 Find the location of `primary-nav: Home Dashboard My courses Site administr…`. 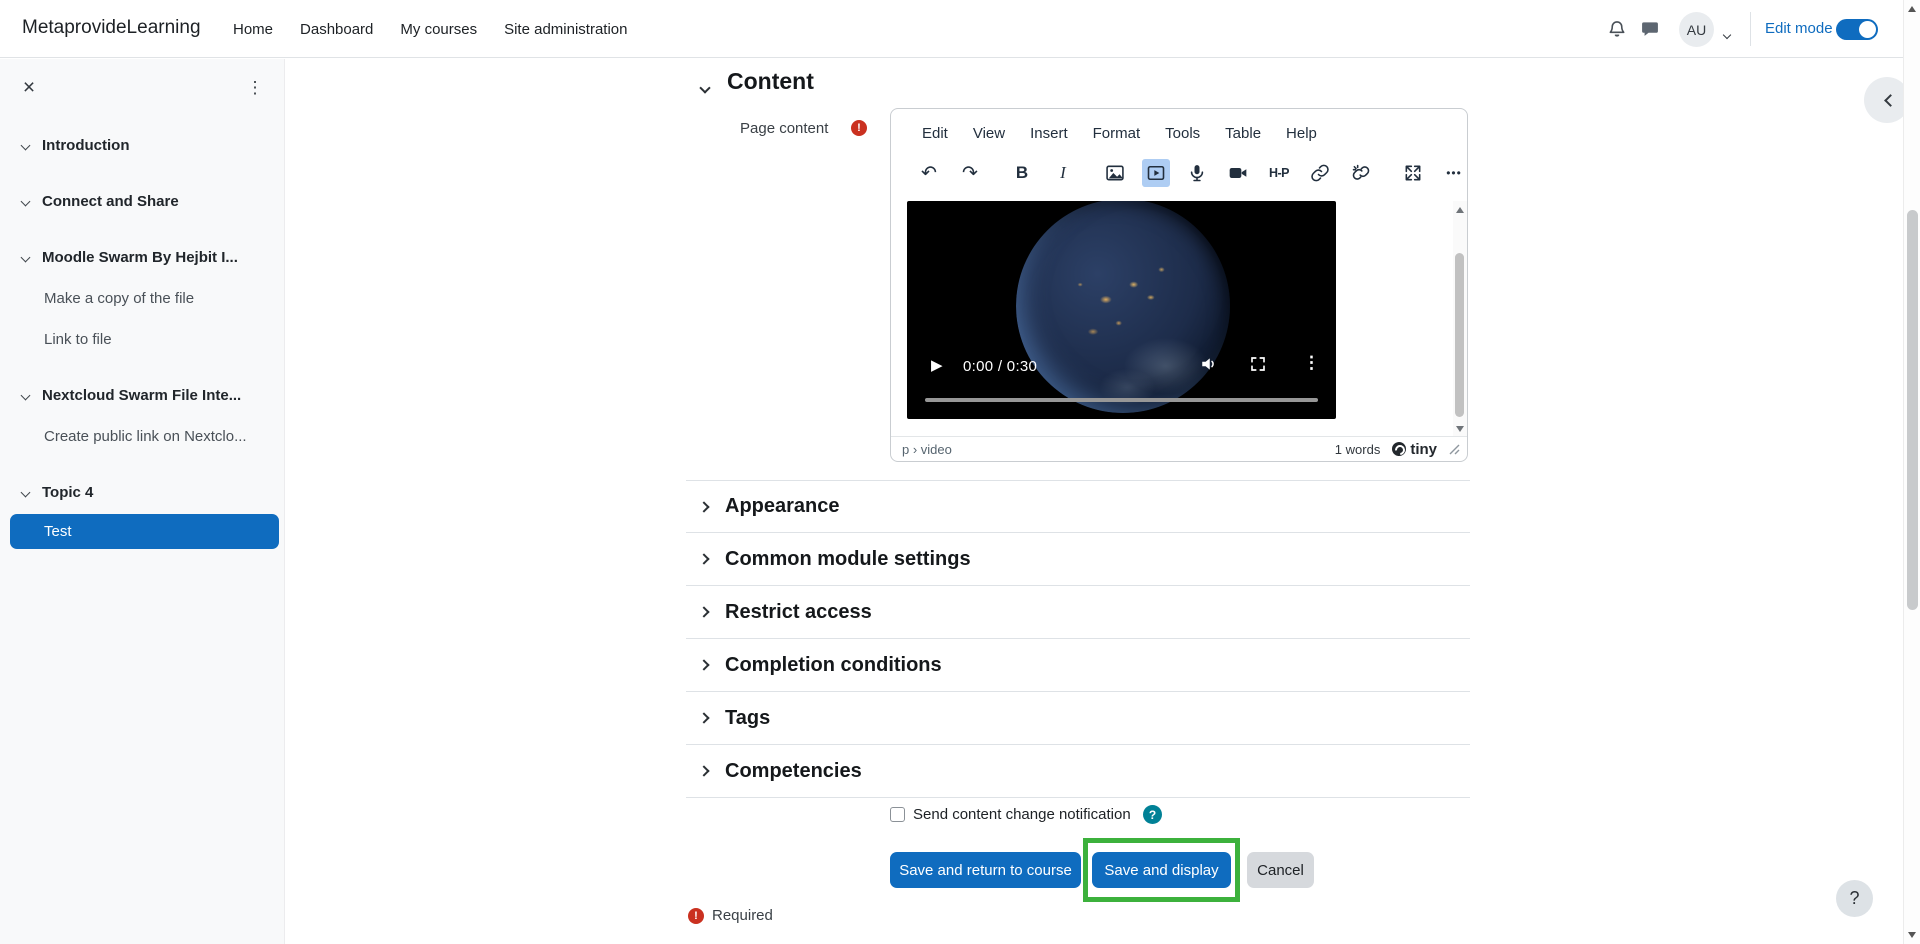

primary-nav: Home Dashboard My courses Site administr… is located at coordinates (430, 29).